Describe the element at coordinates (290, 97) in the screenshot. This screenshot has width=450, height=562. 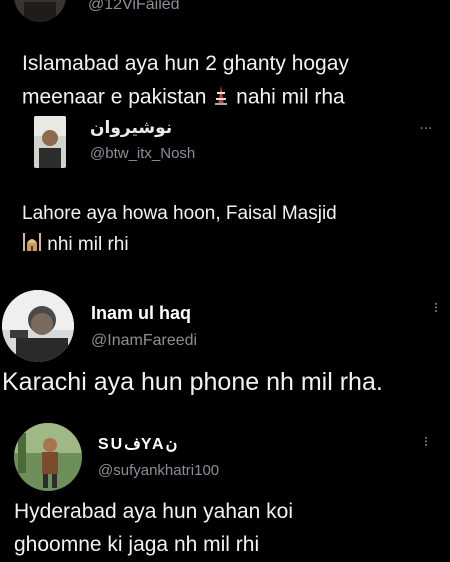
I see `tweet-text-fragment: nahi mil rha` at that location.